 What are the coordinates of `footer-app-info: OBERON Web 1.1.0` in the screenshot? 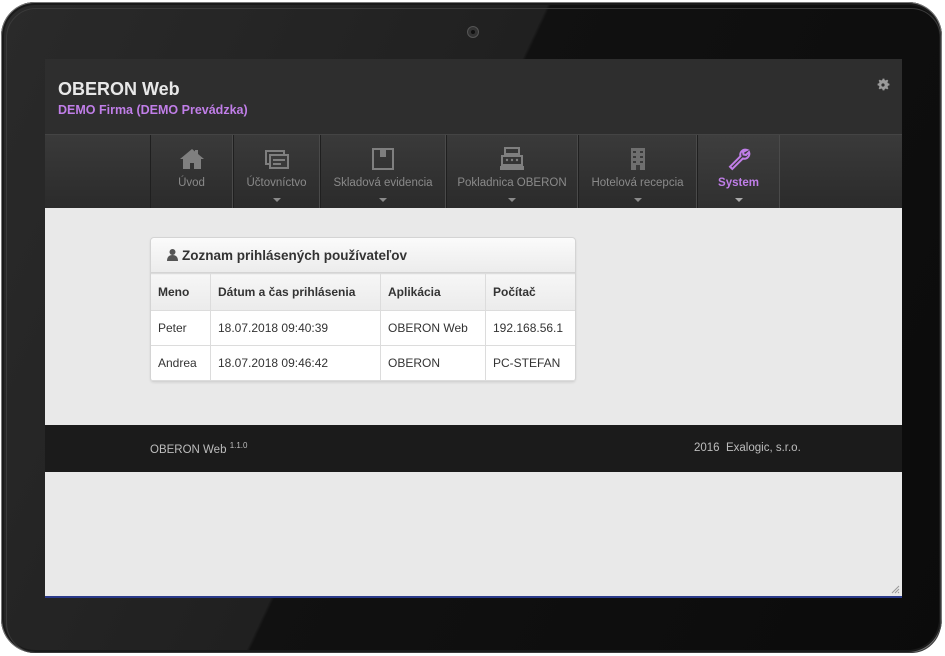 It's located at (198, 448).